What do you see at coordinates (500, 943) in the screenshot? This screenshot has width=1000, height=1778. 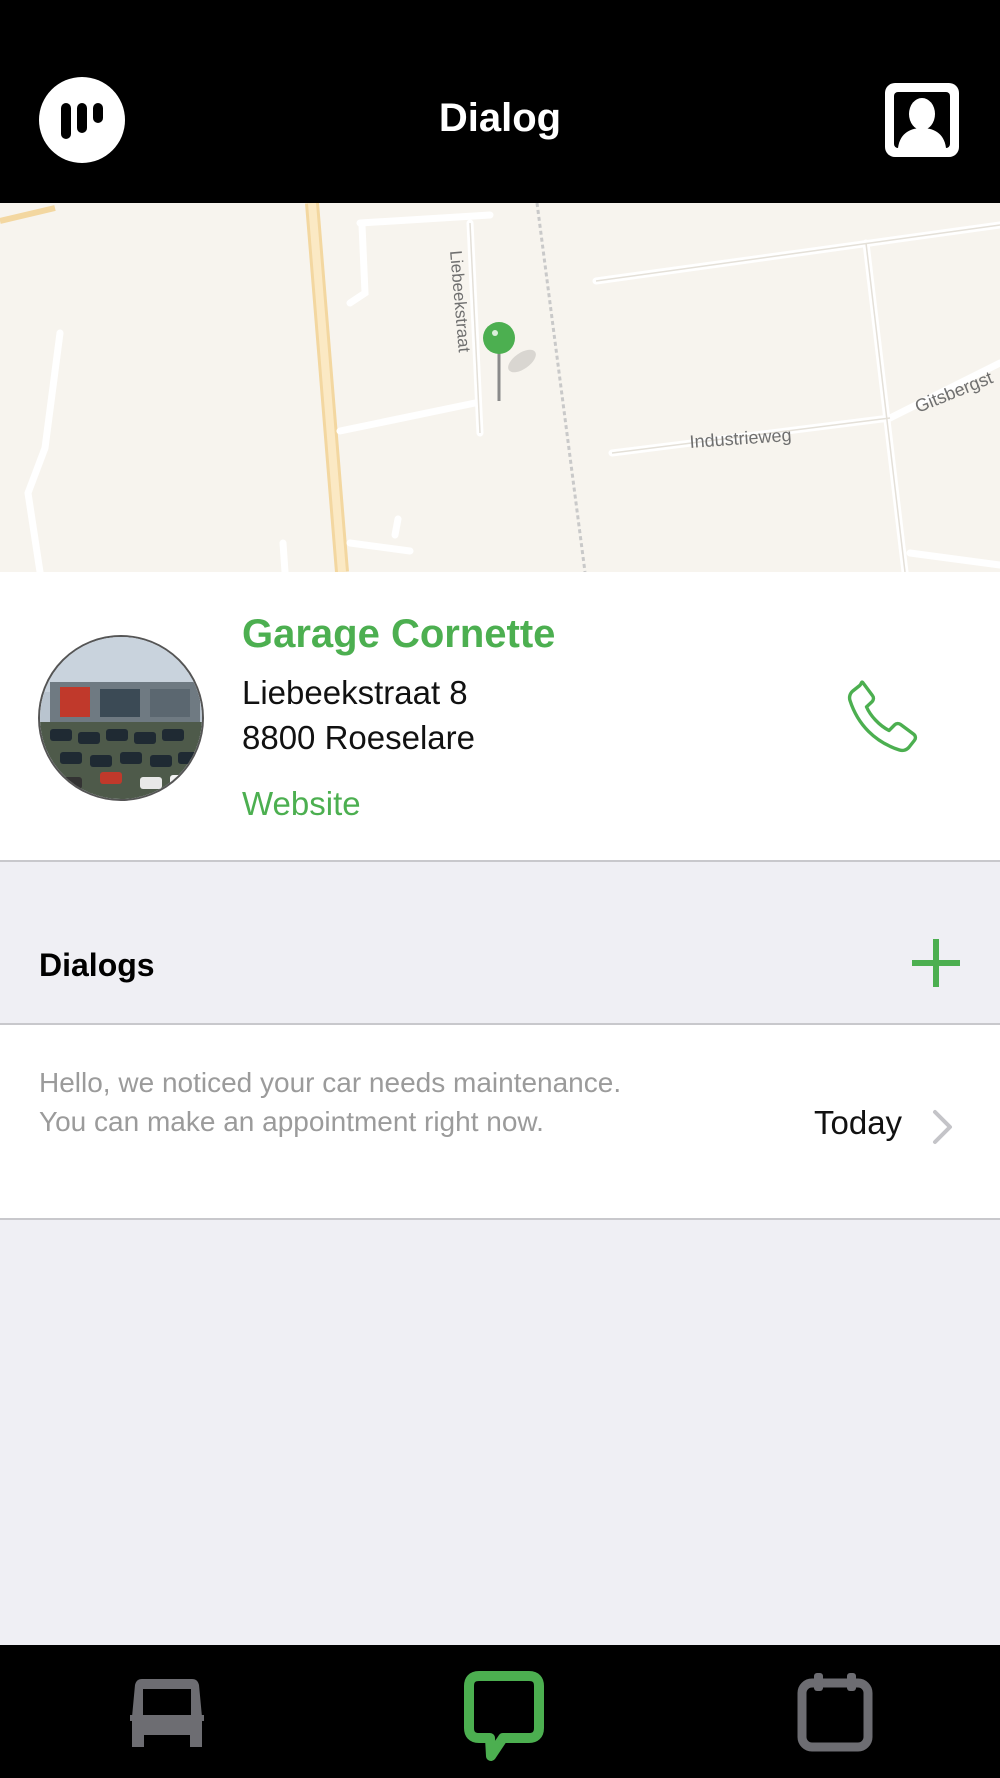 I see `dialogs-section-header: Dialogs` at bounding box center [500, 943].